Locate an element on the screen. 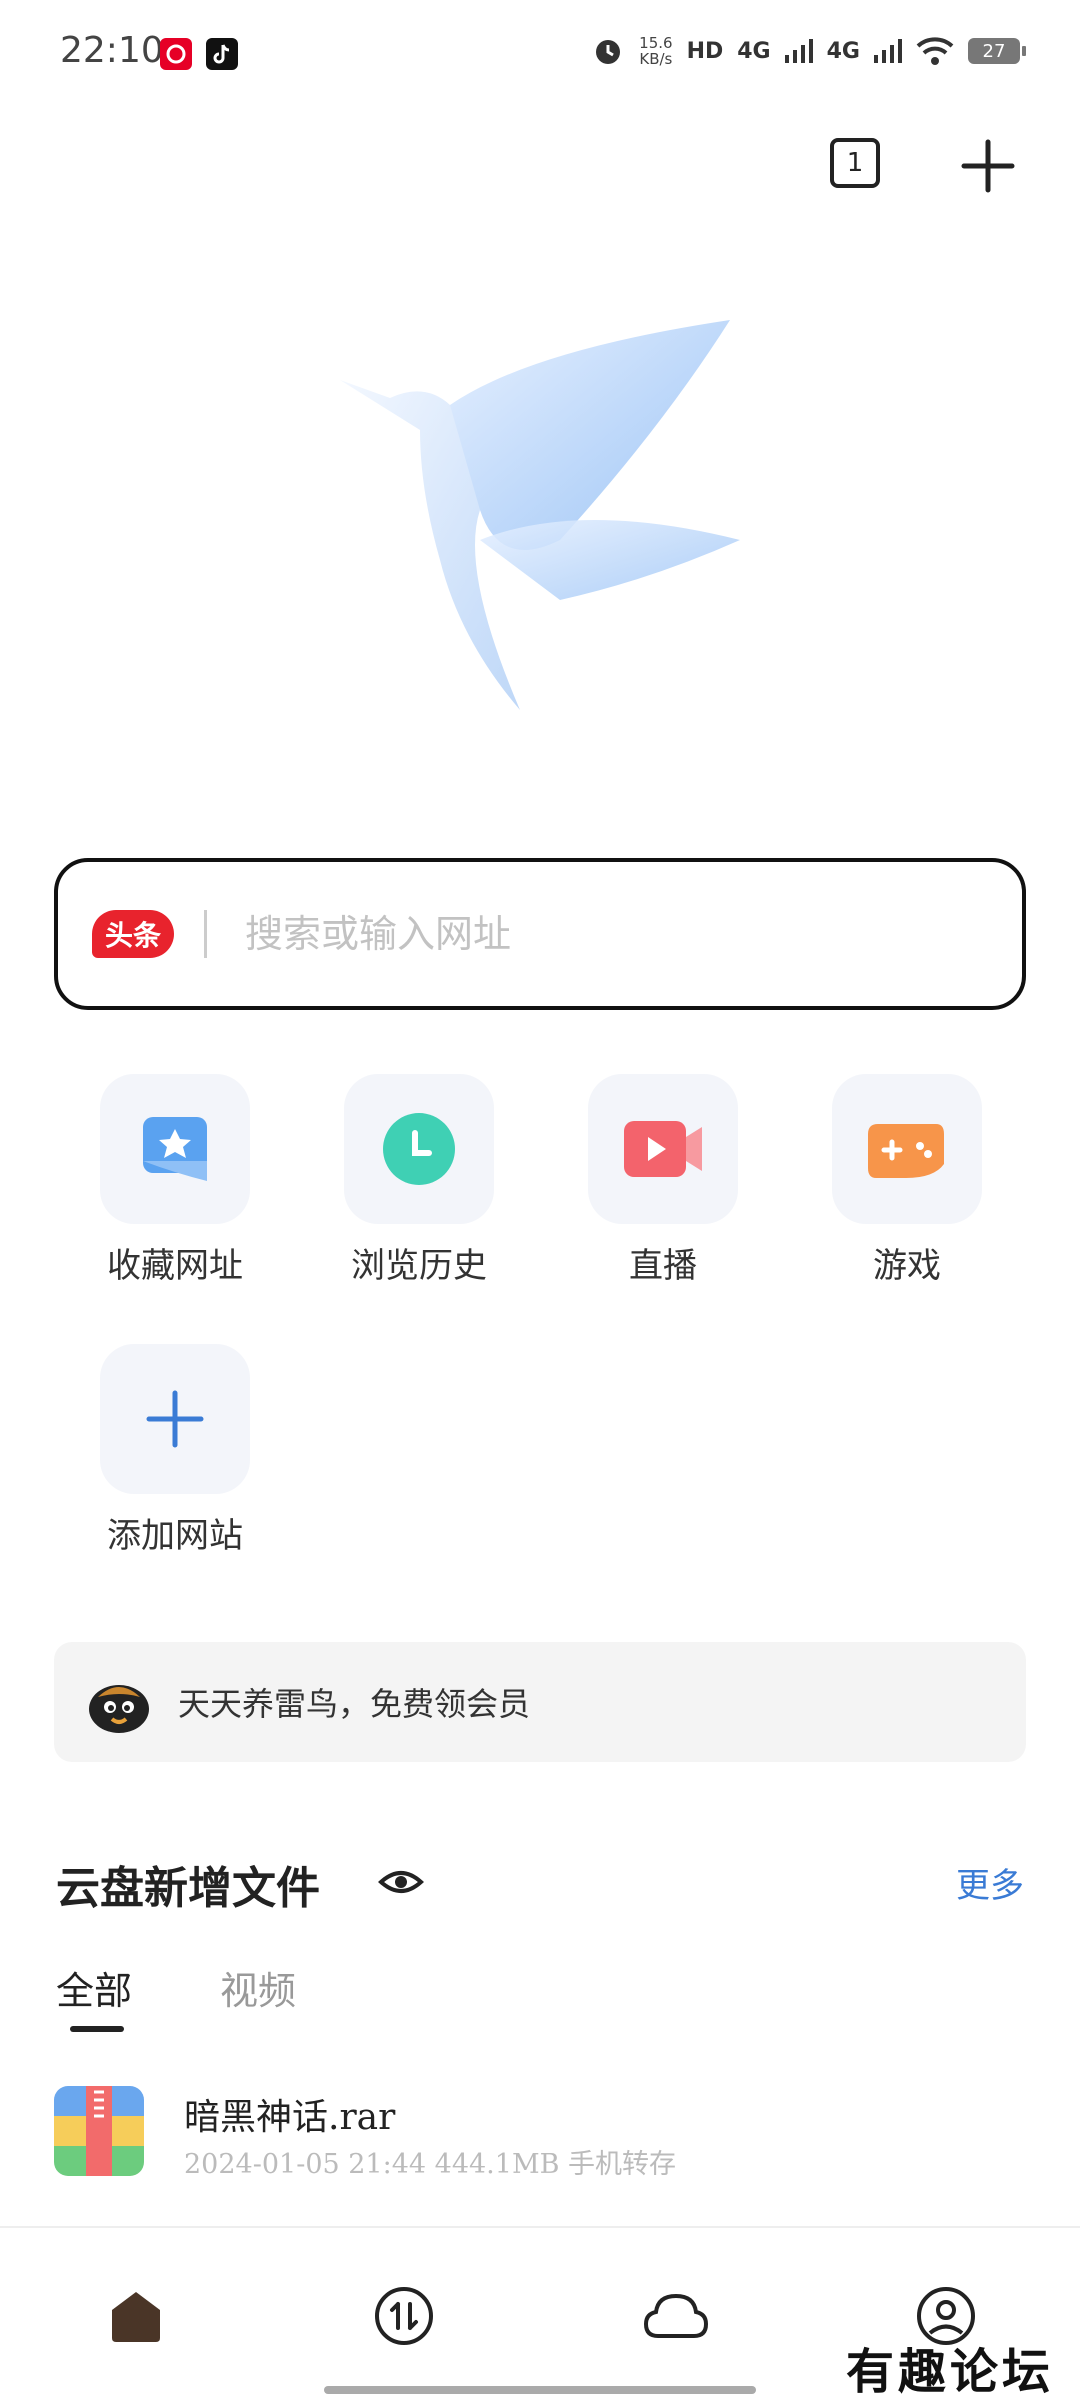 The width and height of the screenshot is (1080, 2402). file-list-item: 暗黑神话.rar 2024-01-05 21:44 444.1MB 手机转存 is located at coordinates (540, 2135).